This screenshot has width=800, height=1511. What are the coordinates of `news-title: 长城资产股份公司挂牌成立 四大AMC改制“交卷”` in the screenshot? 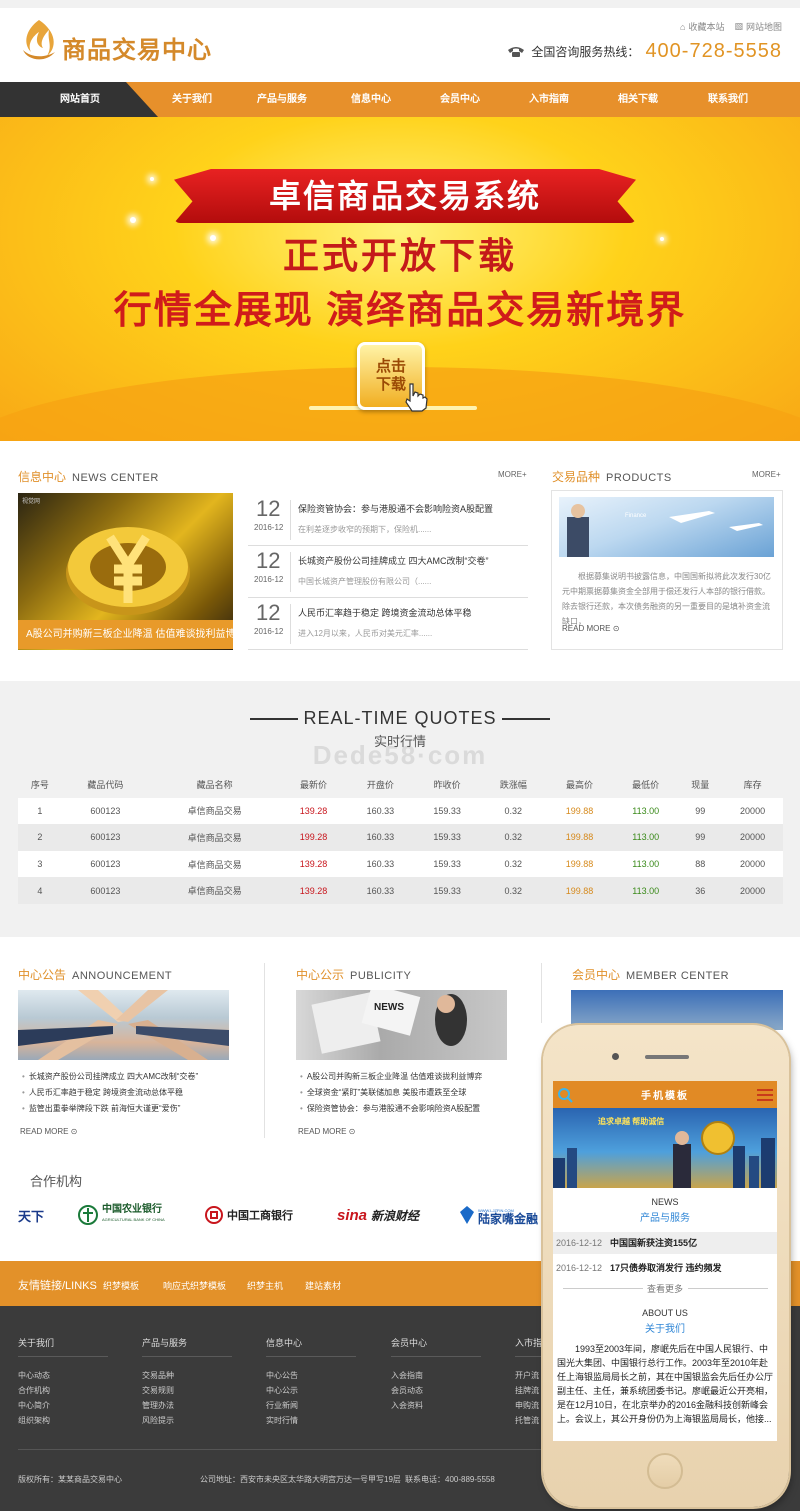 It's located at (393, 560).